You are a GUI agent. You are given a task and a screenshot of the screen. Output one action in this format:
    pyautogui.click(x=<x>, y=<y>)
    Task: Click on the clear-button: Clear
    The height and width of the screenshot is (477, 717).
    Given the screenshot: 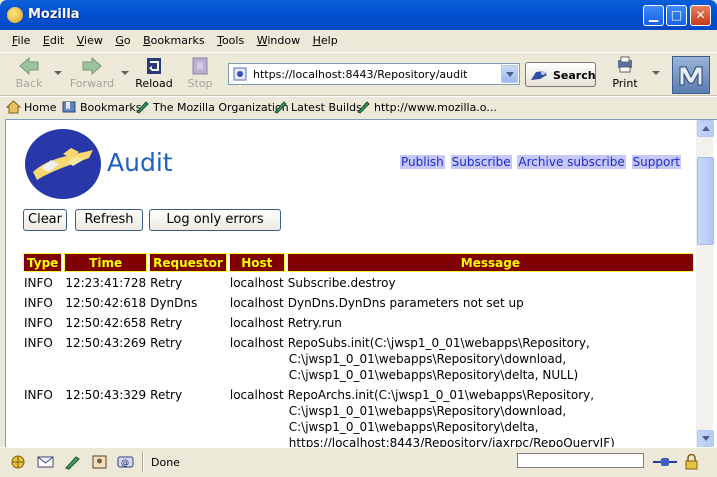 What is the action you would take?
    pyautogui.click(x=45, y=220)
    